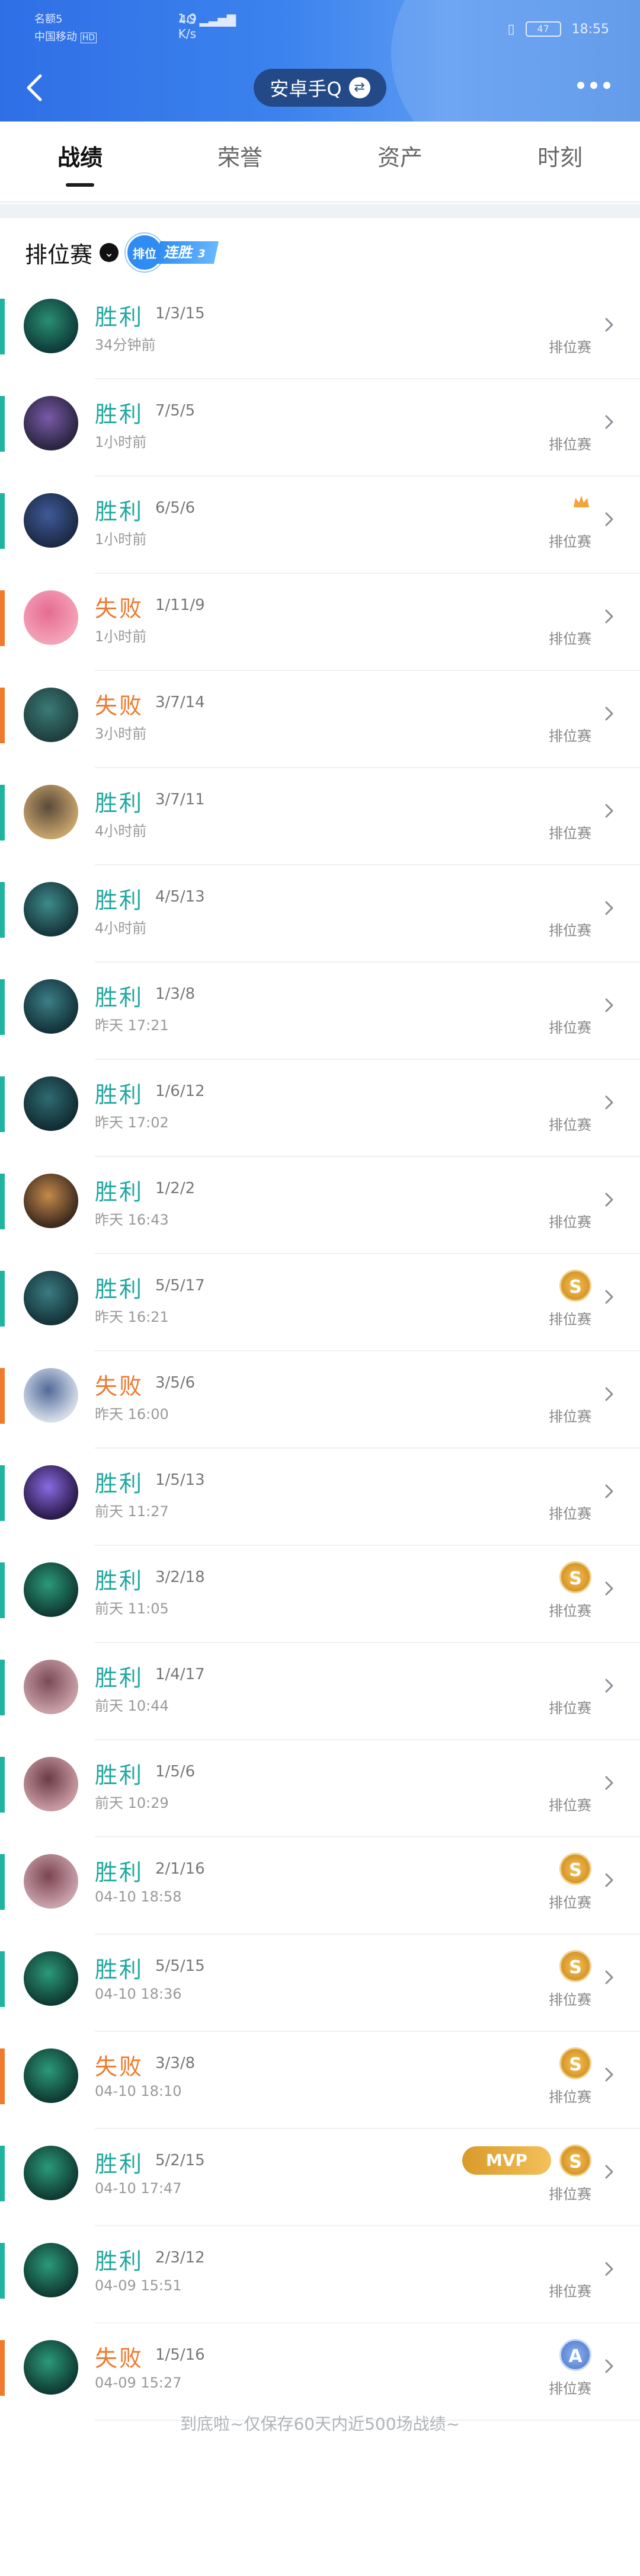  I want to click on match-row: 胜利 1/4/17 前天 10:44 排位赛, so click(320, 1692).